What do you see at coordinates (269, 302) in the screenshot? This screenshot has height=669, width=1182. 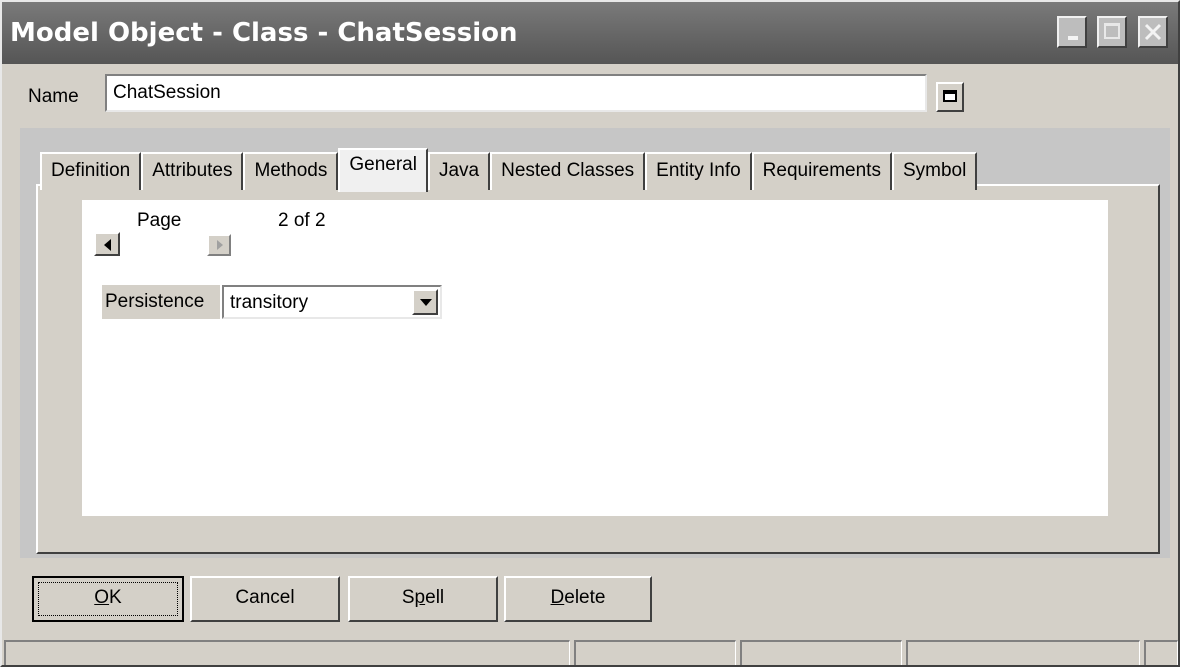 I see `persistence-value: transitory` at bounding box center [269, 302].